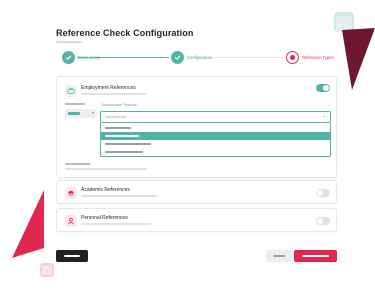  I want to click on card-title: Personal References, so click(104, 218).